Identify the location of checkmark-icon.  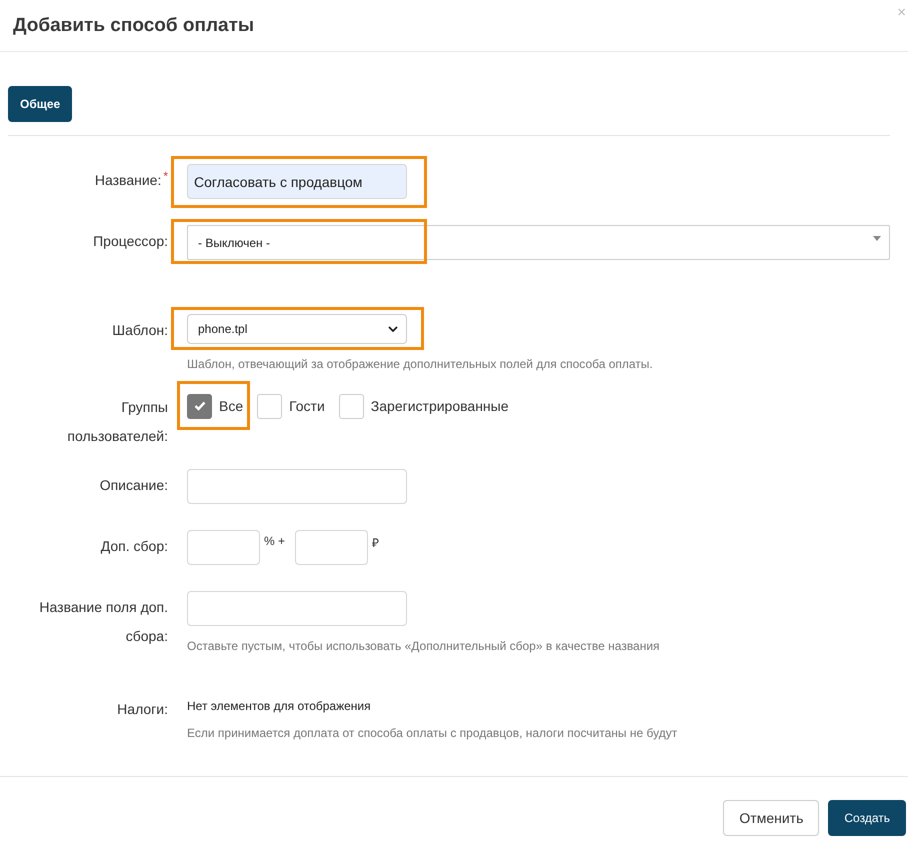
(200, 406).